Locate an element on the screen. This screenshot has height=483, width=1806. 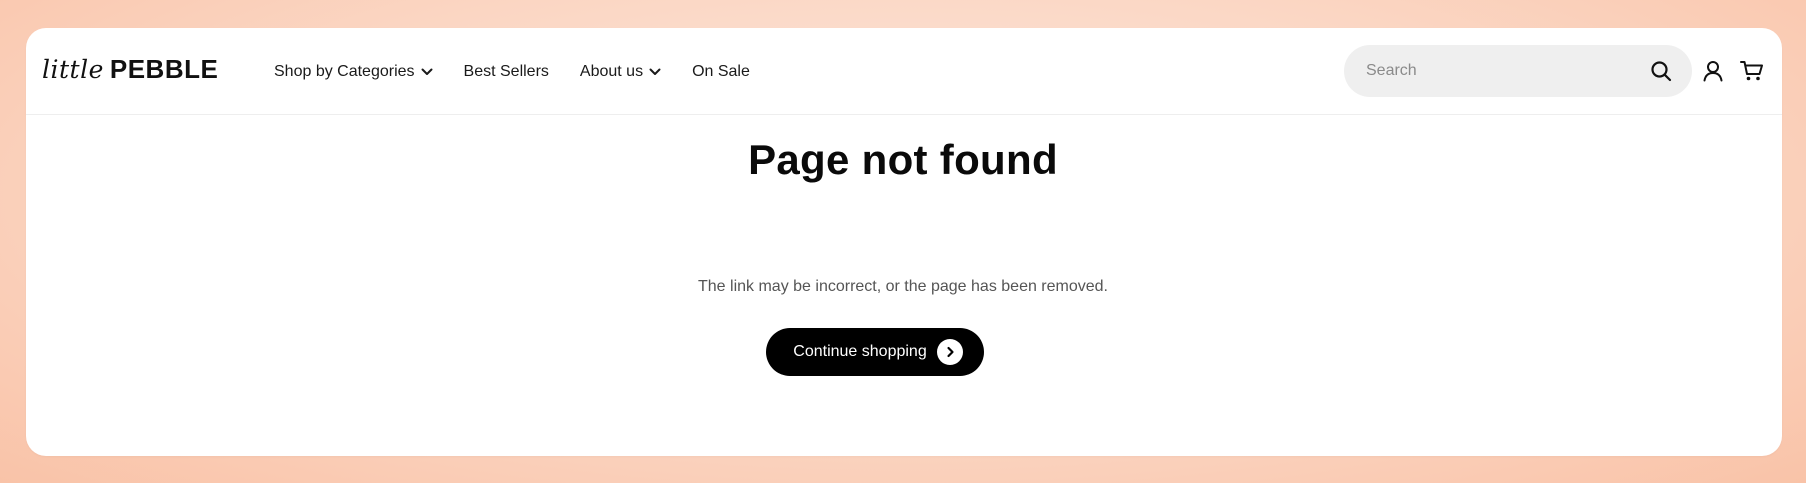
continue-shopping-button: Continue shopping is located at coordinates (875, 352).